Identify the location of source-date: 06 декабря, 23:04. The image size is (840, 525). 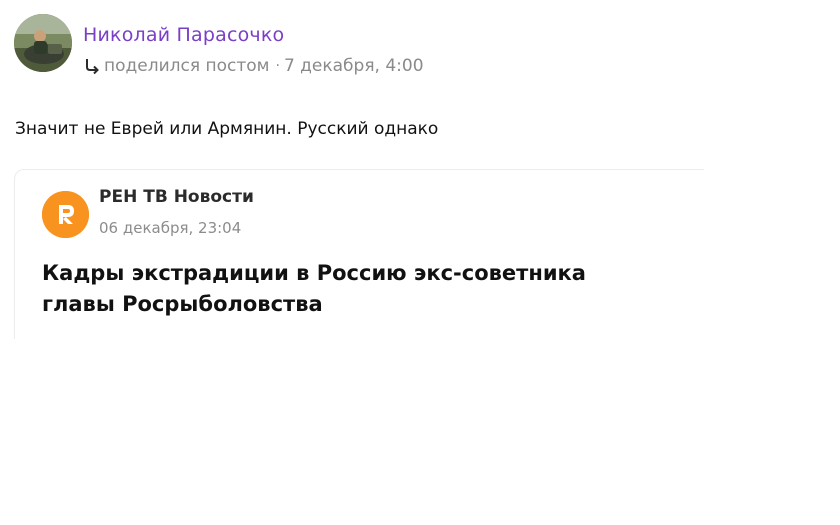
(170, 228).